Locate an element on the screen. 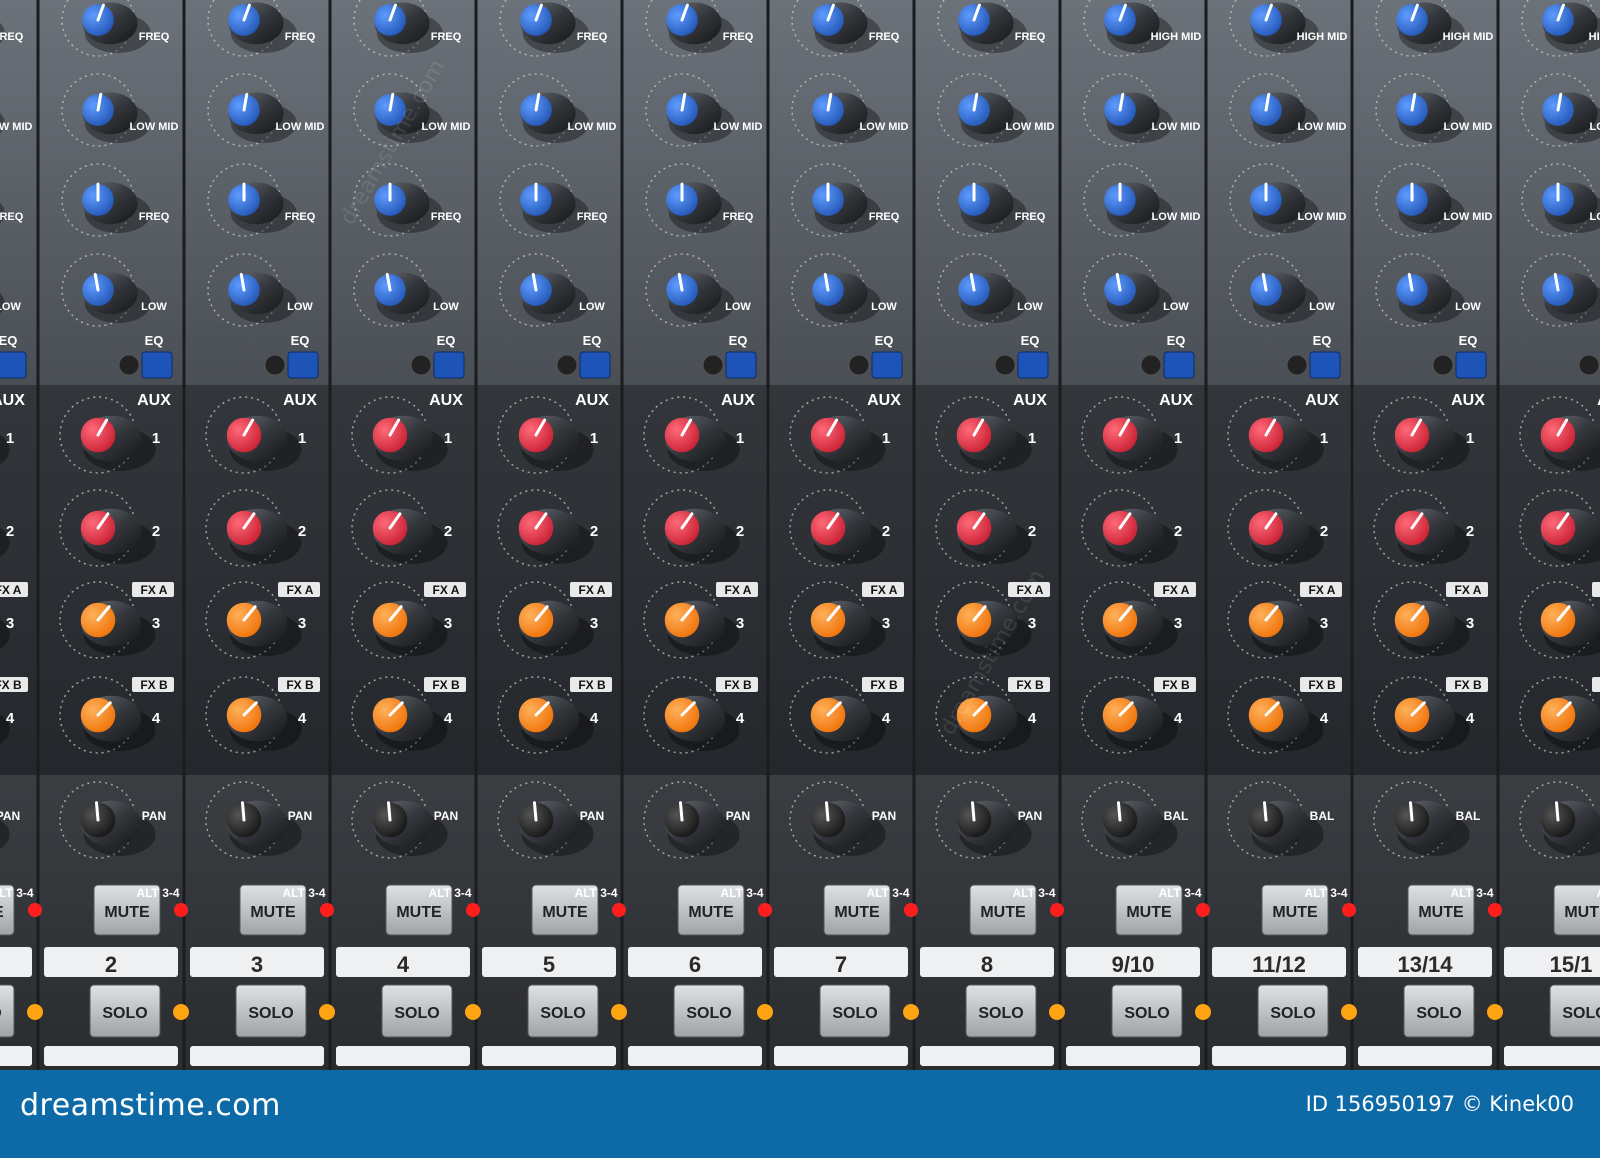 This screenshot has width=1600, height=1158. solo-button is located at coordinates (7, 1011).